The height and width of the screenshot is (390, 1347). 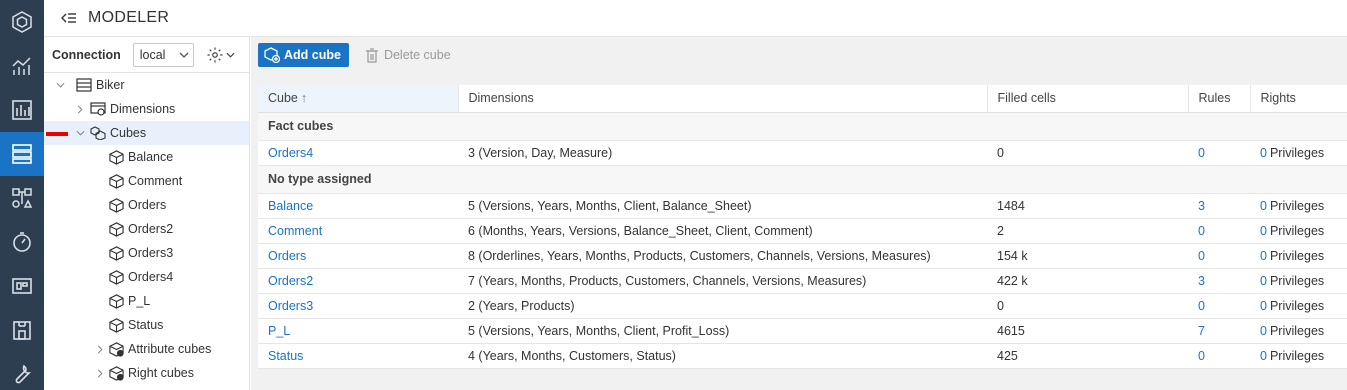 I want to click on tree-item-cube: Orders2, so click(x=146, y=229).